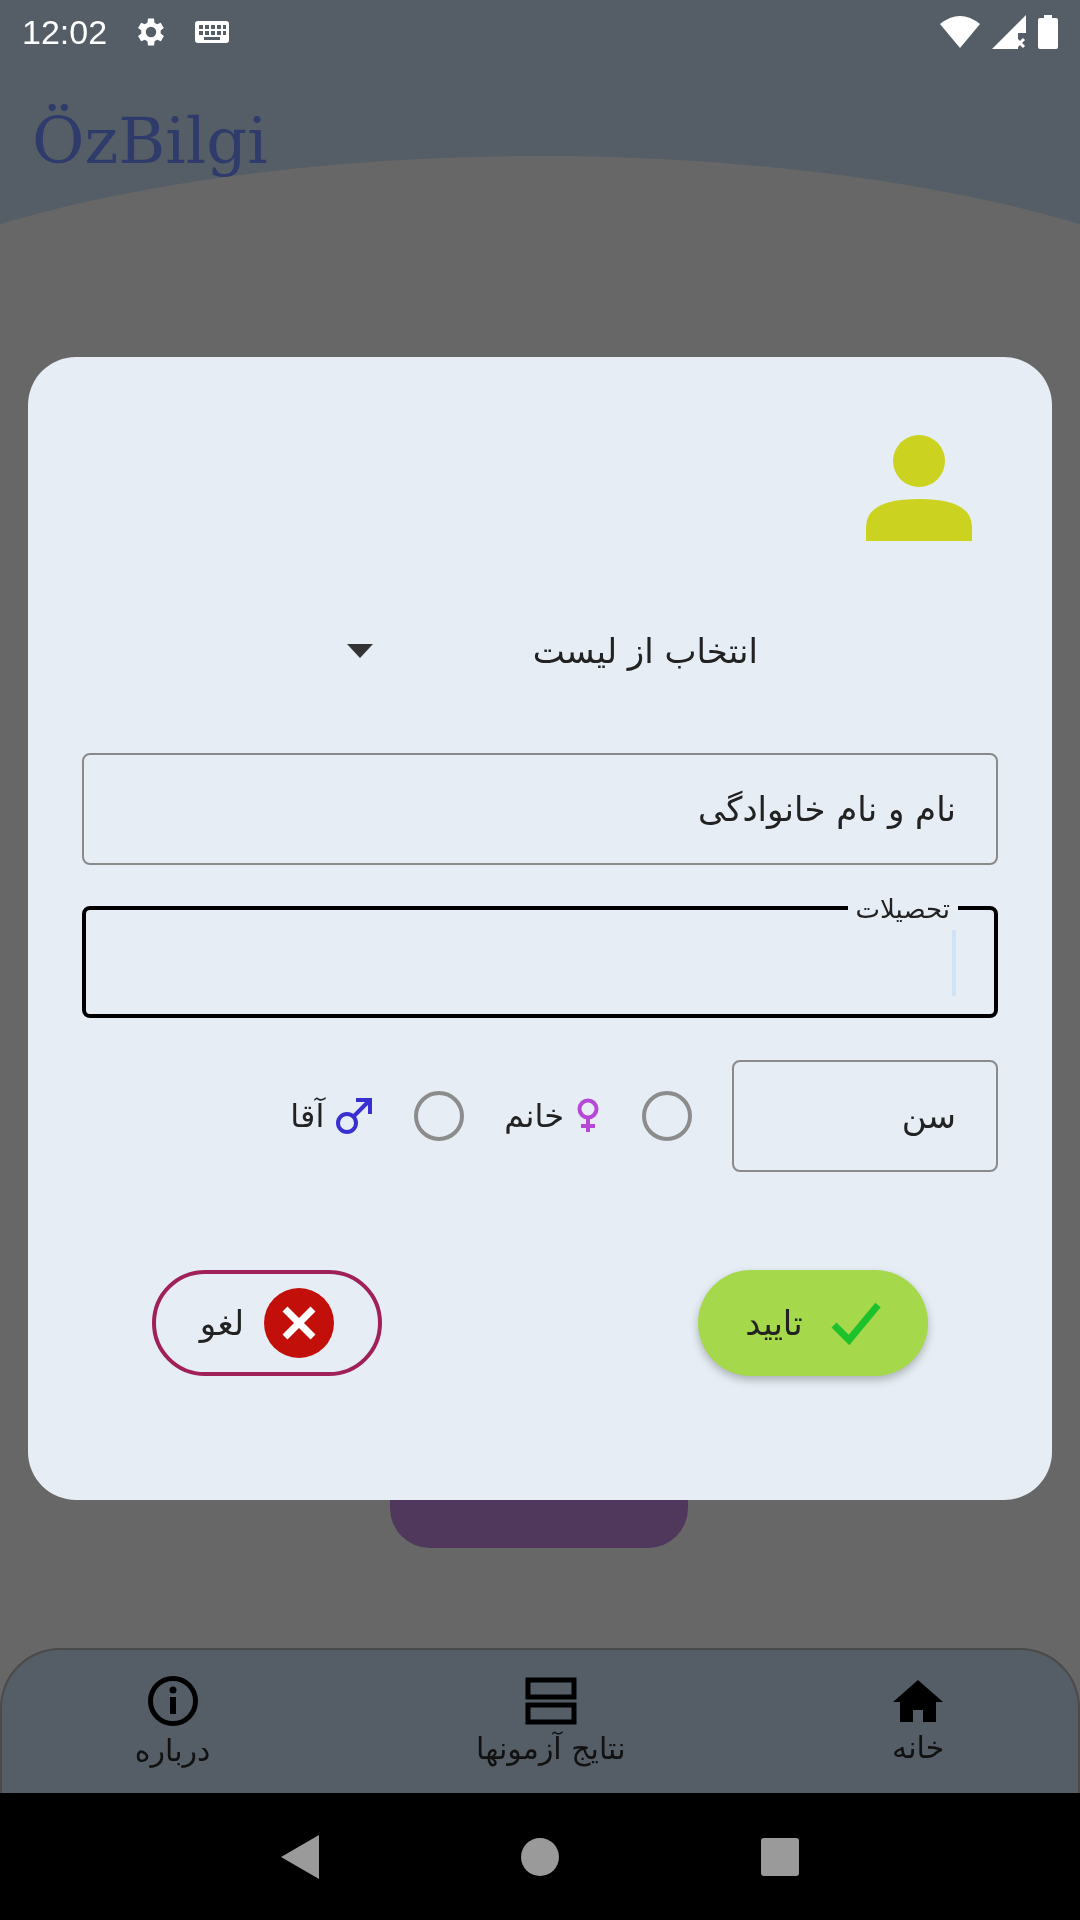 The height and width of the screenshot is (1920, 1080). I want to click on list-icon, so click(550, 1701).